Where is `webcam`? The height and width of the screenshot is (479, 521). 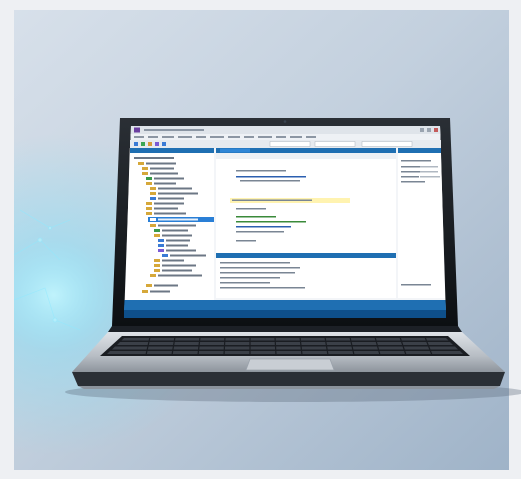 webcam is located at coordinates (285, 121).